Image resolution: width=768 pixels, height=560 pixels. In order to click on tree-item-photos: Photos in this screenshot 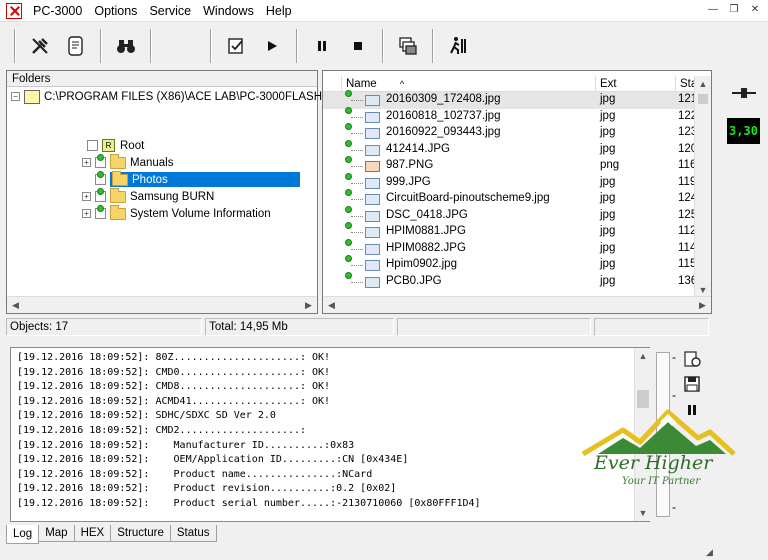, I will do `click(197, 179)`.